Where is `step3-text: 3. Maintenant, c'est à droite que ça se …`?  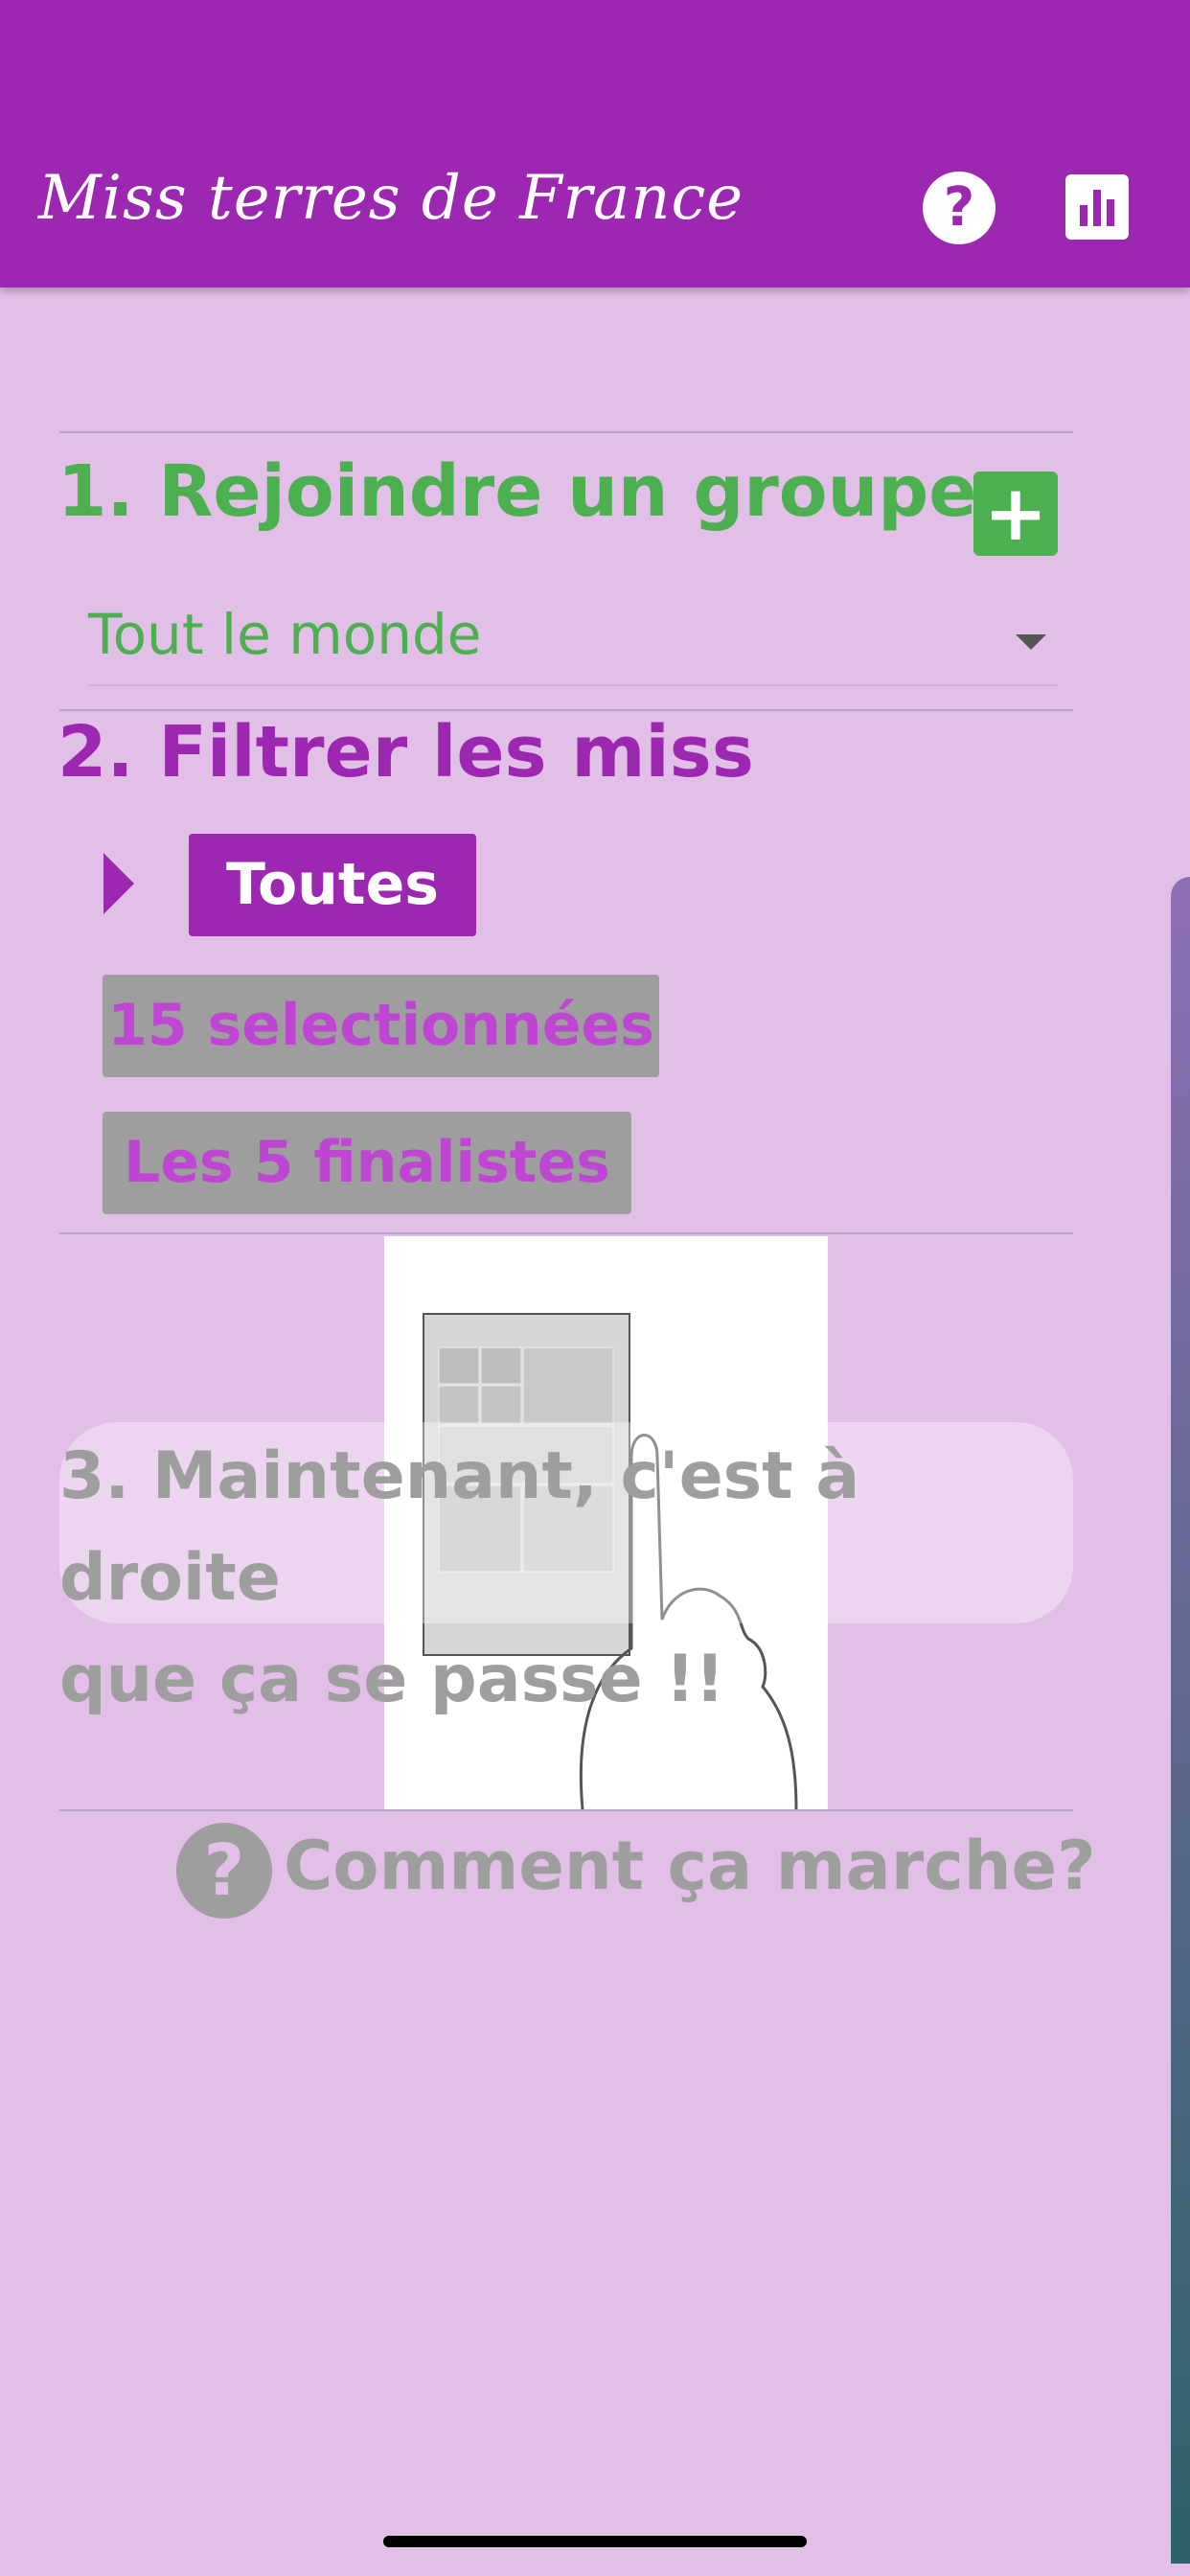
step3-text: 3. Maintenant, c'est à droite que ça se … is located at coordinates (558, 1578).